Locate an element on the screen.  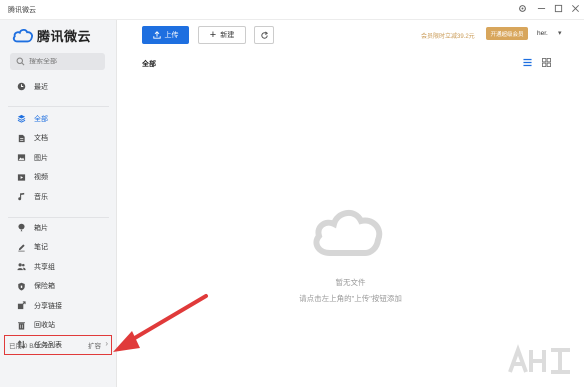
new-button: + 新建 is located at coordinates (222, 35).